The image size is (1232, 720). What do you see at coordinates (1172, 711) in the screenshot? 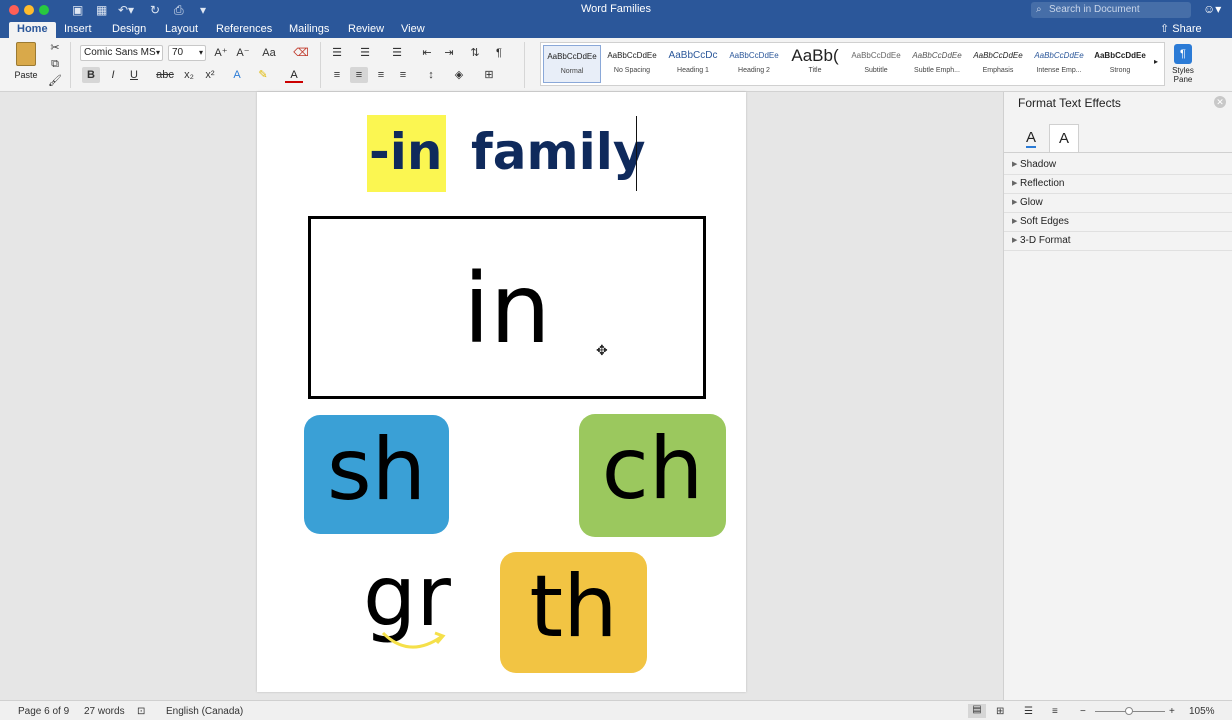
I see `zoom-in-icon: +` at bounding box center [1172, 711].